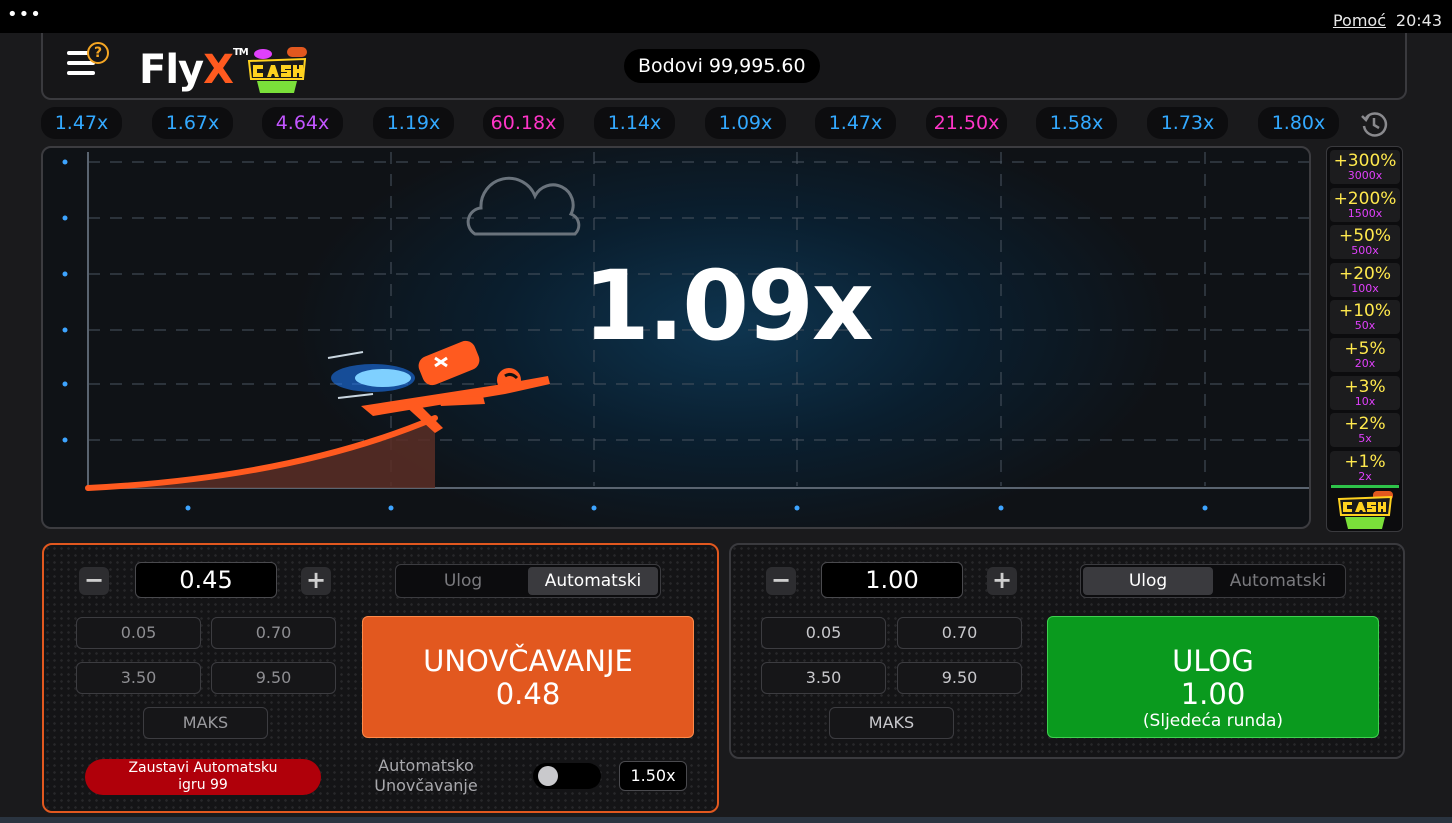 The image size is (1452, 823). Describe the element at coordinates (98, 53) in the screenshot. I see `question-icon: ?` at that location.